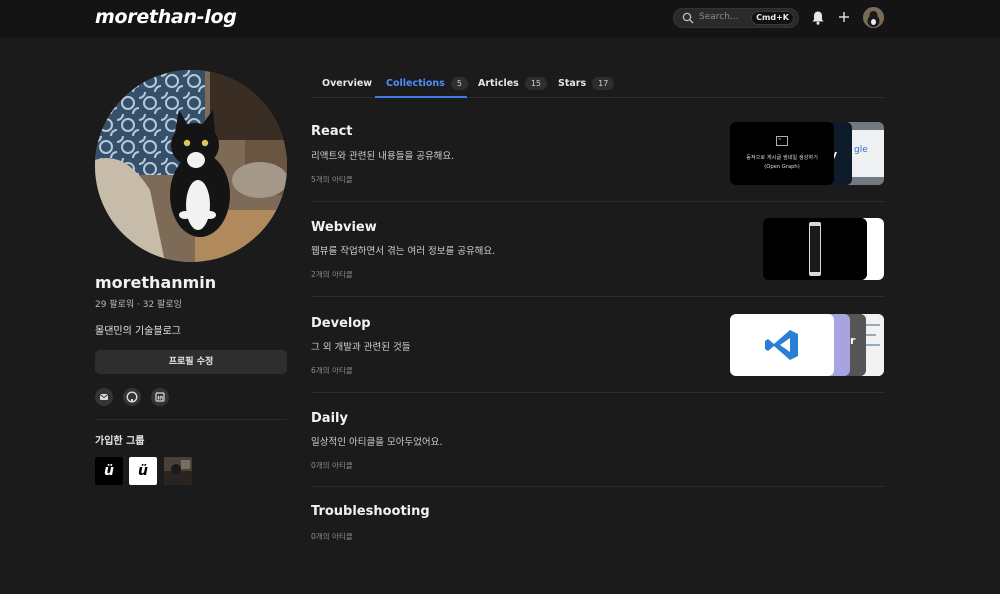  What do you see at coordinates (120, 441) in the screenshot?
I see `joined-groups-heading: 가입한 그룹` at bounding box center [120, 441].